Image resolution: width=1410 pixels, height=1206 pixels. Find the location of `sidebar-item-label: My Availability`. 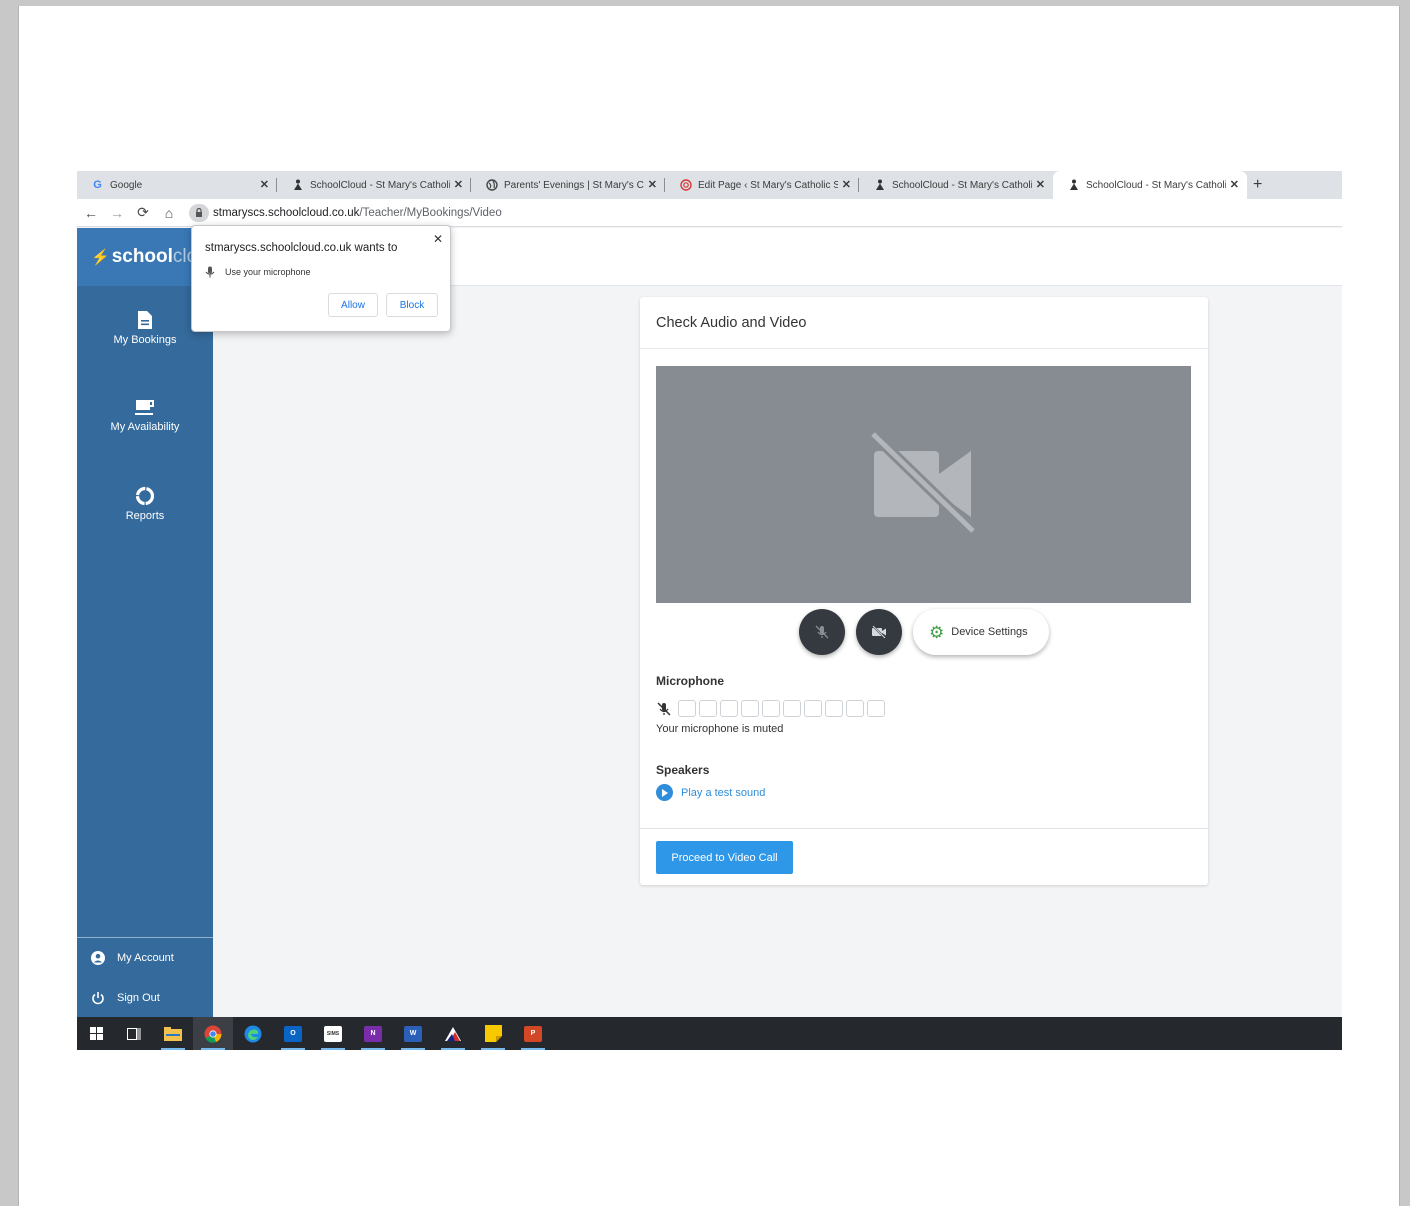

sidebar-item-label: My Availability is located at coordinates (145, 427).